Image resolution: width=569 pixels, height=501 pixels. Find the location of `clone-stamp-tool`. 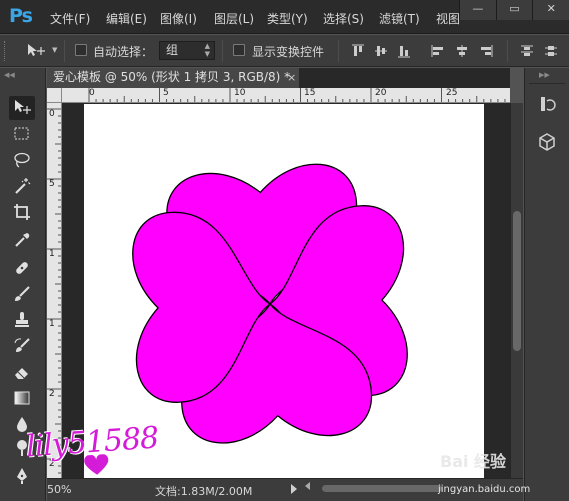

clone-stamp-tool is located at coordinates (22, 320).